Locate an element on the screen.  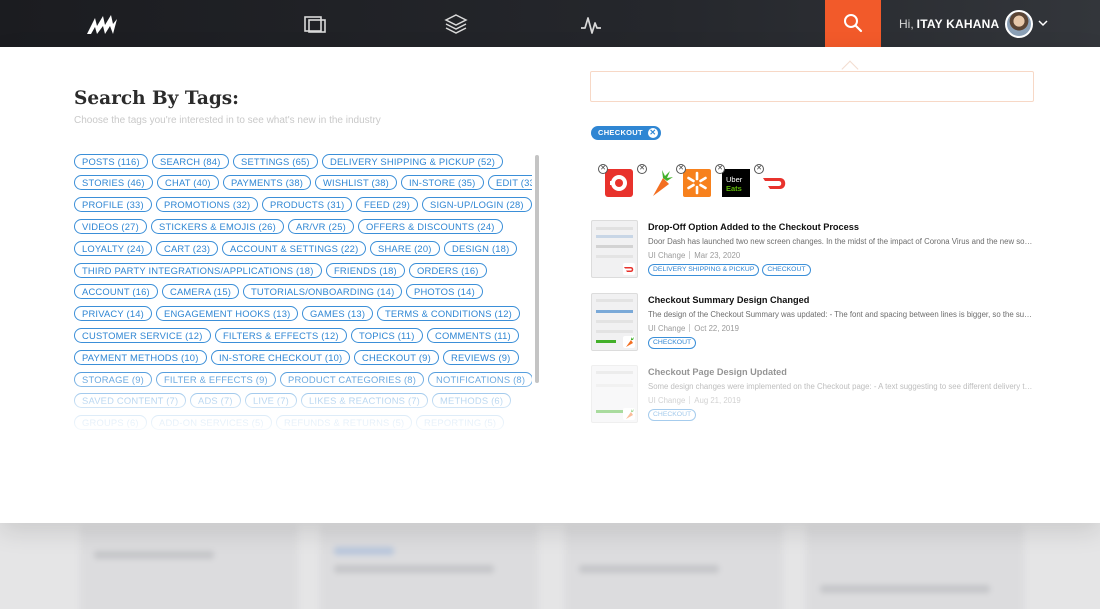
app-filter-doordash-red: ✕ is located at coordinates (616, 181).